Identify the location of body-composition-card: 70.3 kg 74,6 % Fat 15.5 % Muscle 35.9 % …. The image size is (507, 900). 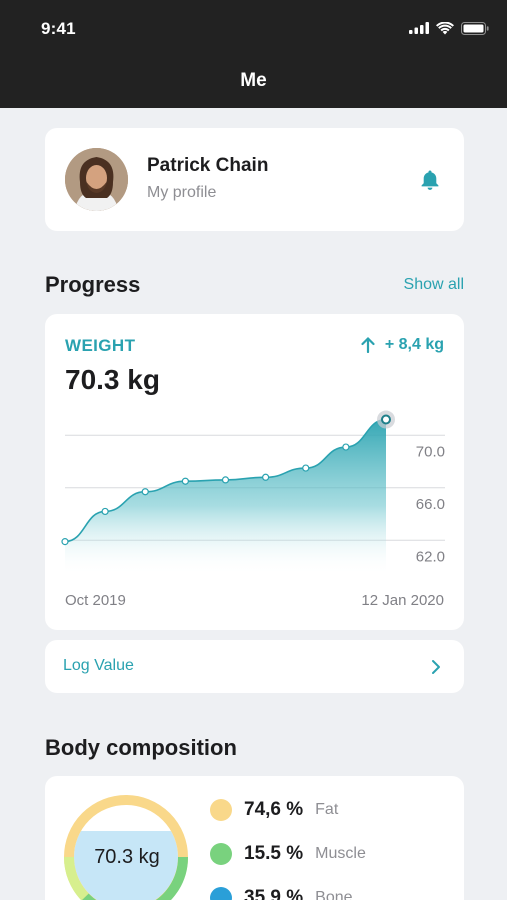
(254, 838).